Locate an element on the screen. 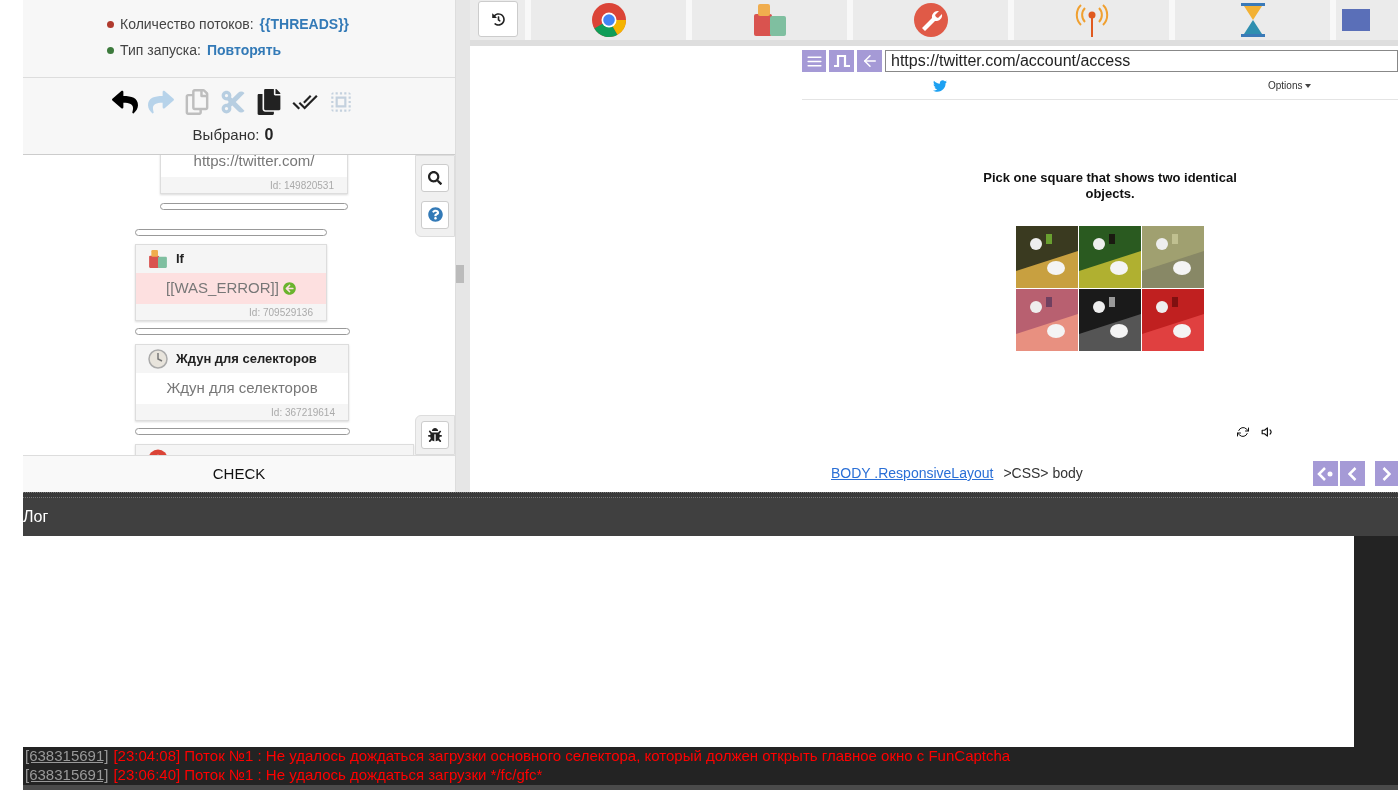 The height and width of the screenshot is (790, 1398). node-title: If is located at coordinates (180, 259).